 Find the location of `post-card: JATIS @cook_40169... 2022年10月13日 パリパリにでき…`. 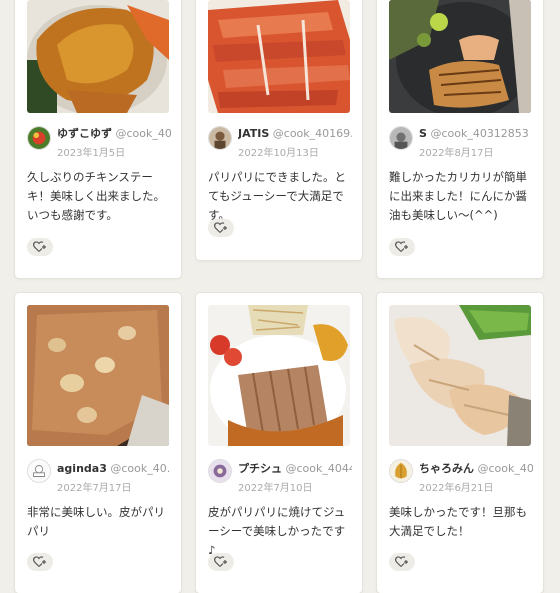

post-card: JATIS @cook_40169... 2022年10月13日 パリパリにでき… is located at coordinates (279, 130).